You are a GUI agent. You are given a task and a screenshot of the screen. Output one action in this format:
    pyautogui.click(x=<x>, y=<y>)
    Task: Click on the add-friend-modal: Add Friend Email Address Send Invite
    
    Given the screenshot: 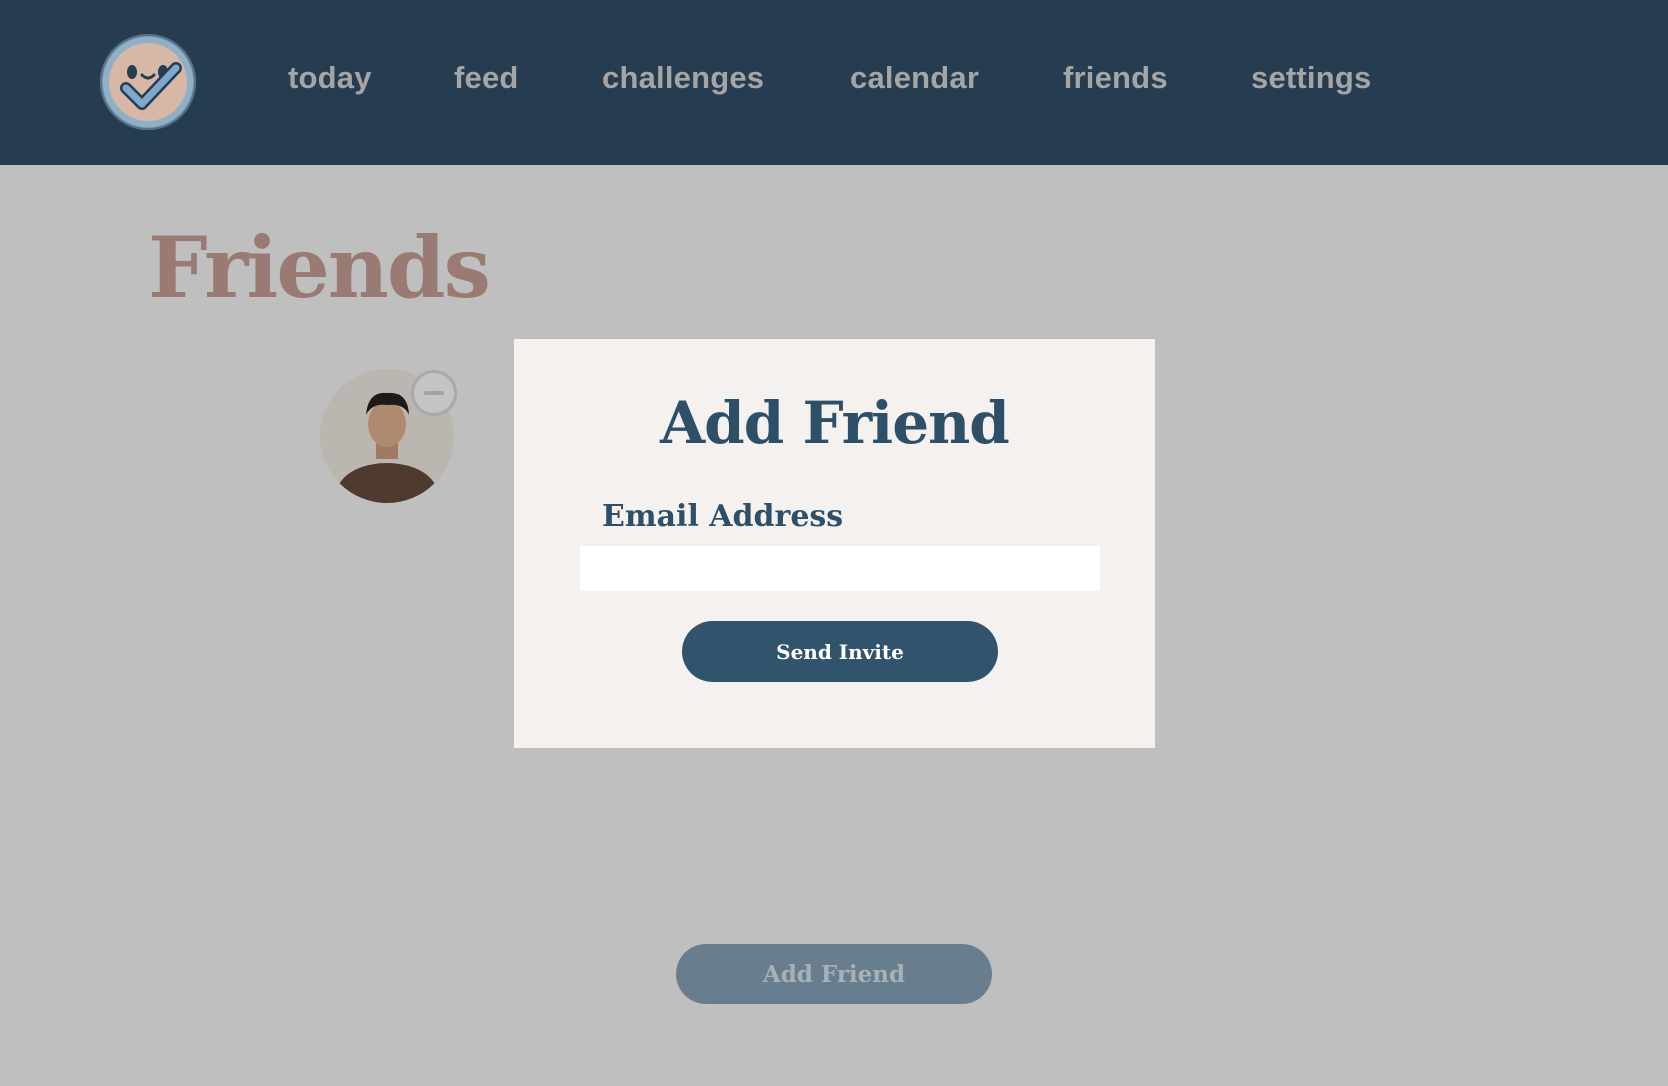 What is the action you would take?
    pyautogui.click(x=834, y=543)
    